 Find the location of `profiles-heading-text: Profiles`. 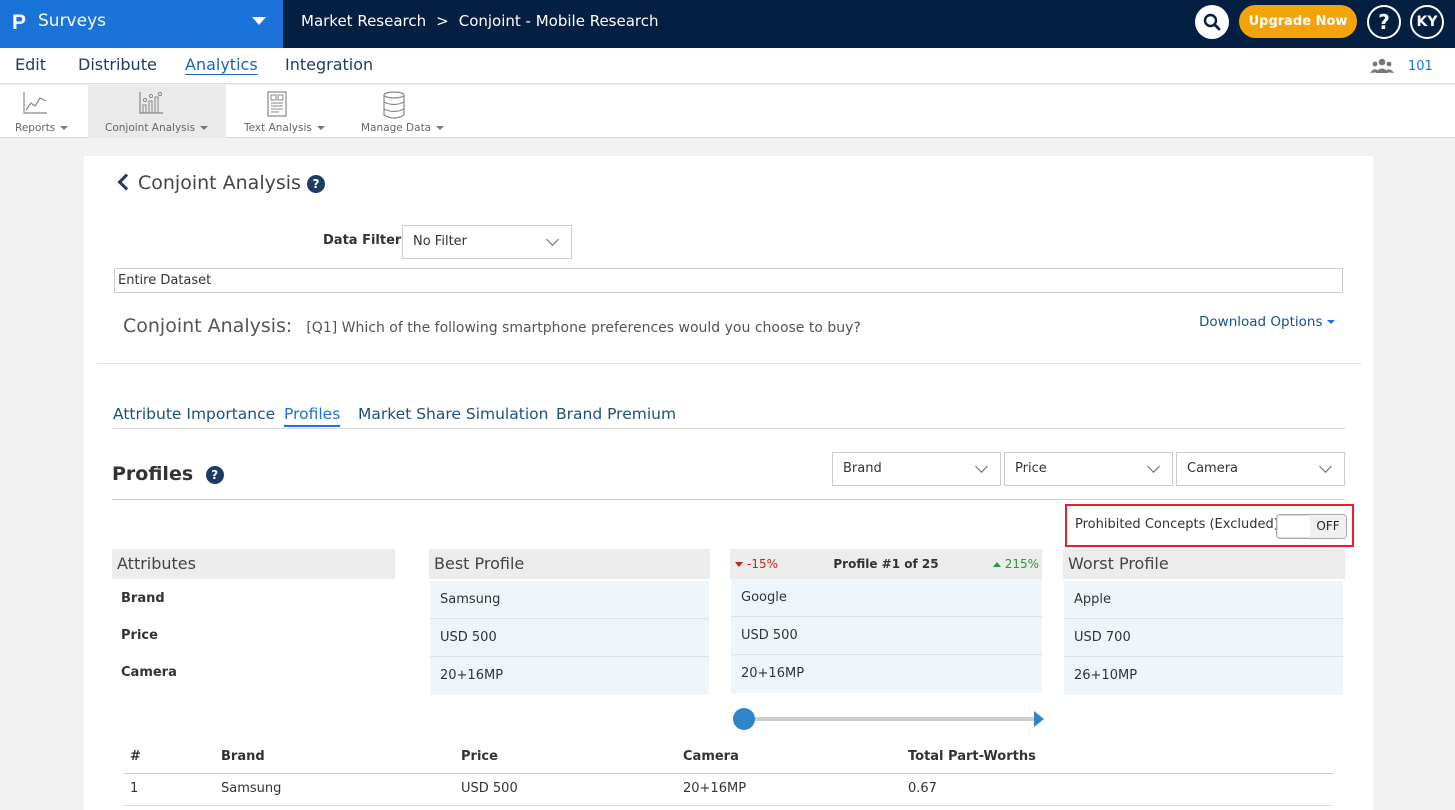

profiles-heading-text: Profiles is located at coordinates (153, 474).